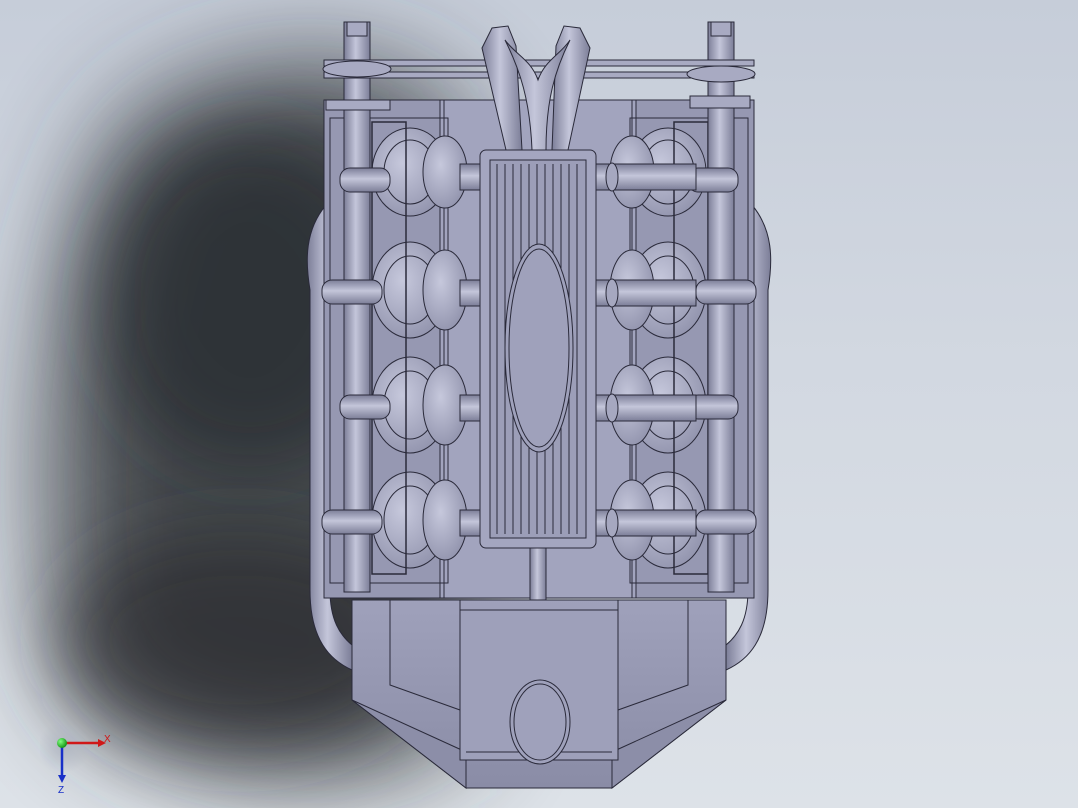 The image size is (1078, 808). Describe the element at coordinates (107, 739) in the screenshot. I see `x-axis-label: X` at that location.